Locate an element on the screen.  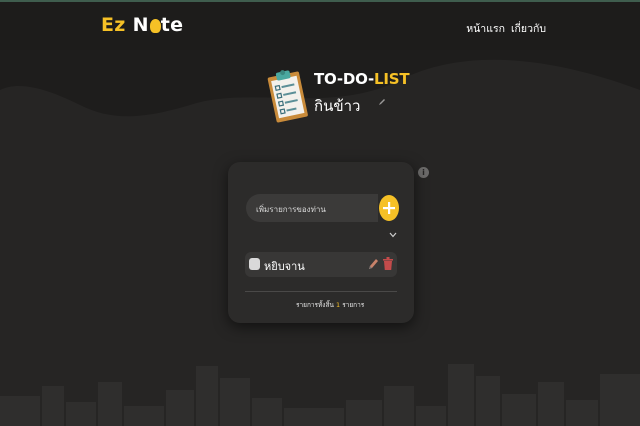
top-header: Ez Nte หน้าแรก เกี่ยวกับ is located at coordinates (320, 26).